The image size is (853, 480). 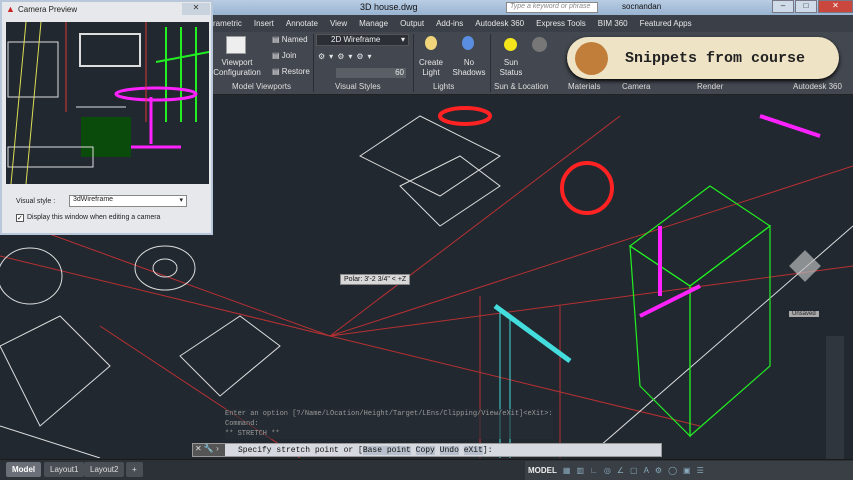 What do you see at coordinates (641, 6) in the screenshot?
I see `user-name: socnandan` at bounding box center [641, 6].